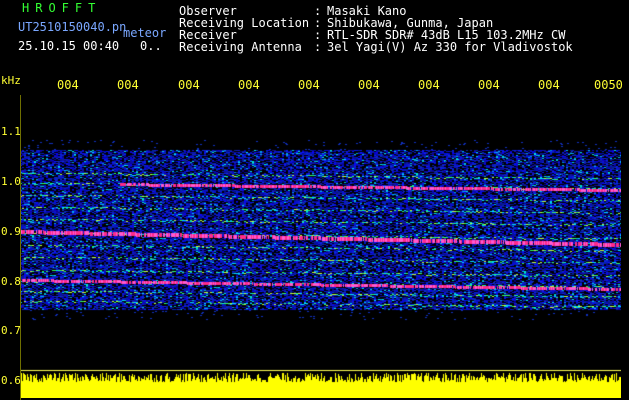 The width and height of the screenshot is (629, 400). What do you see at coordinates (145, 33) in the screenshot?
I see `file-tag: meteor` at bounding box center [145, 33].